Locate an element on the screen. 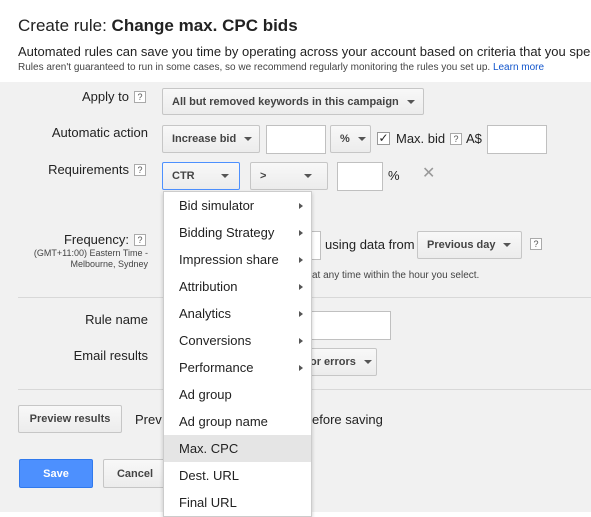  page-title: Create rule: Change max. CPC bids is located at coordinates (158, 26).